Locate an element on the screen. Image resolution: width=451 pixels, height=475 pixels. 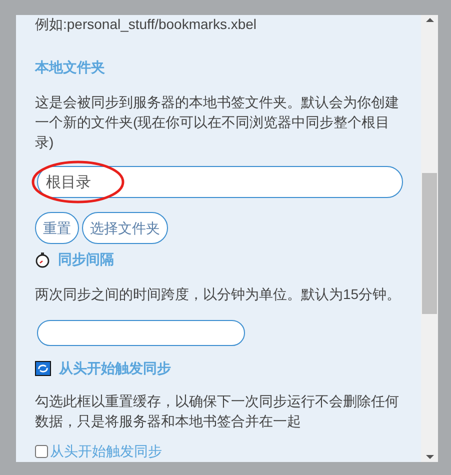
section-heading: 同步间隔 is located at coordinates (86, 259).